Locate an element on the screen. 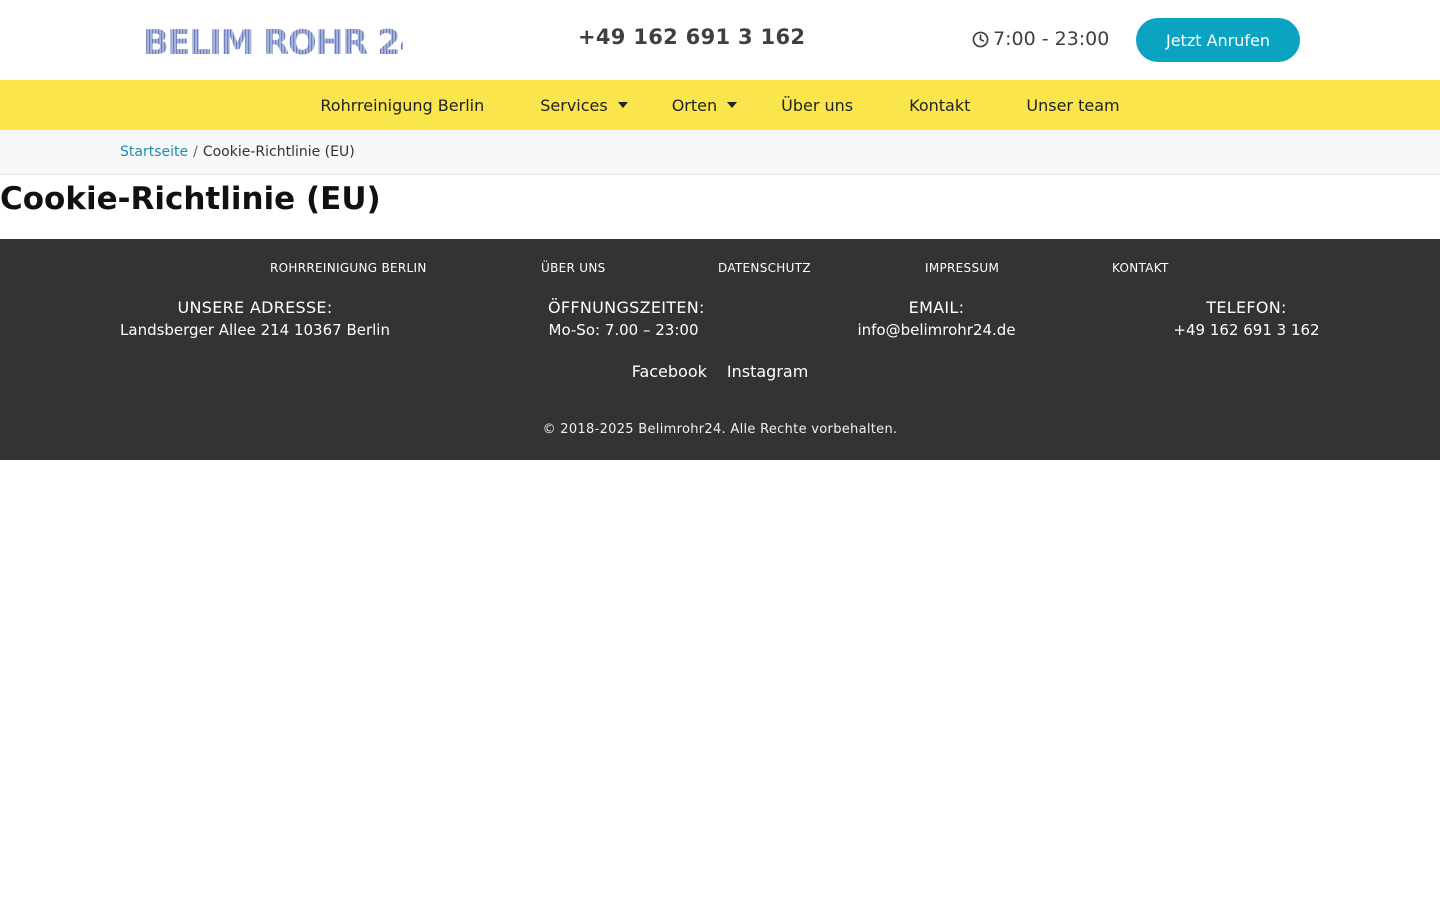 Image resolution: width=1440 pixels, height=900 pixels. footer-link-datenschutz: DATENSCHUTZ is located at coordinates (764, 268).